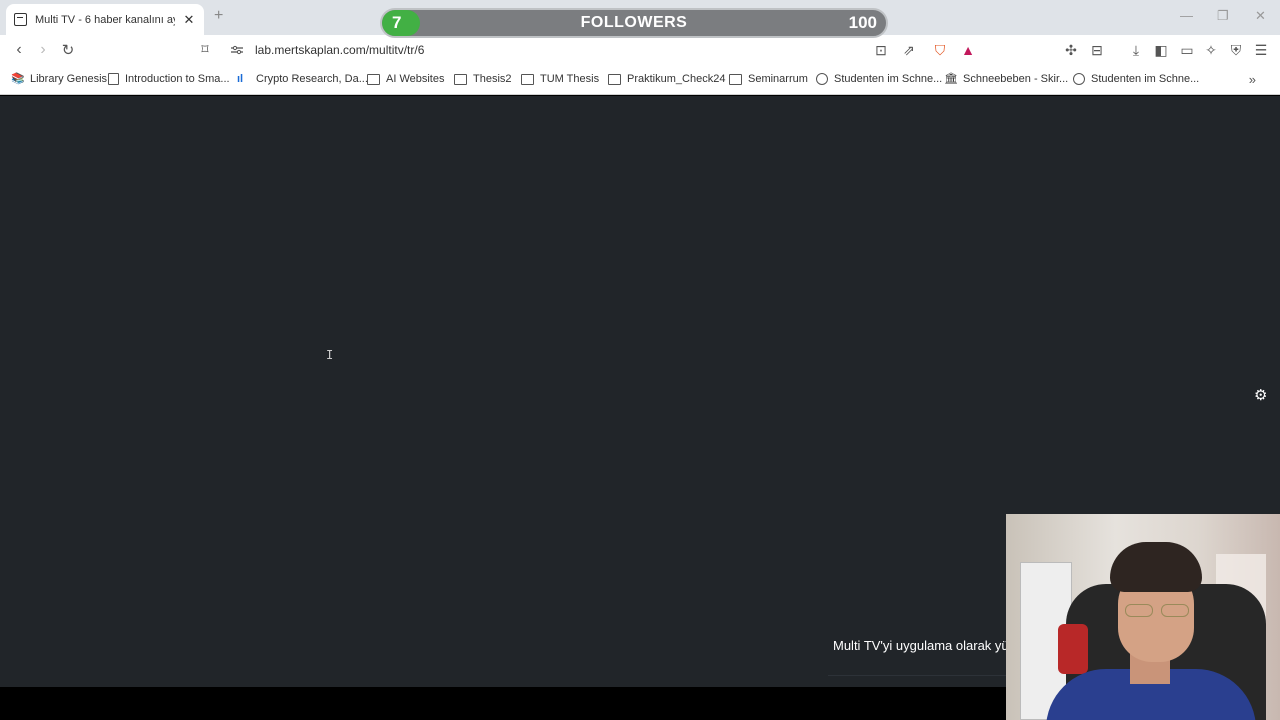  I want to click on menu-icon: ☰, so click(1261, 50).